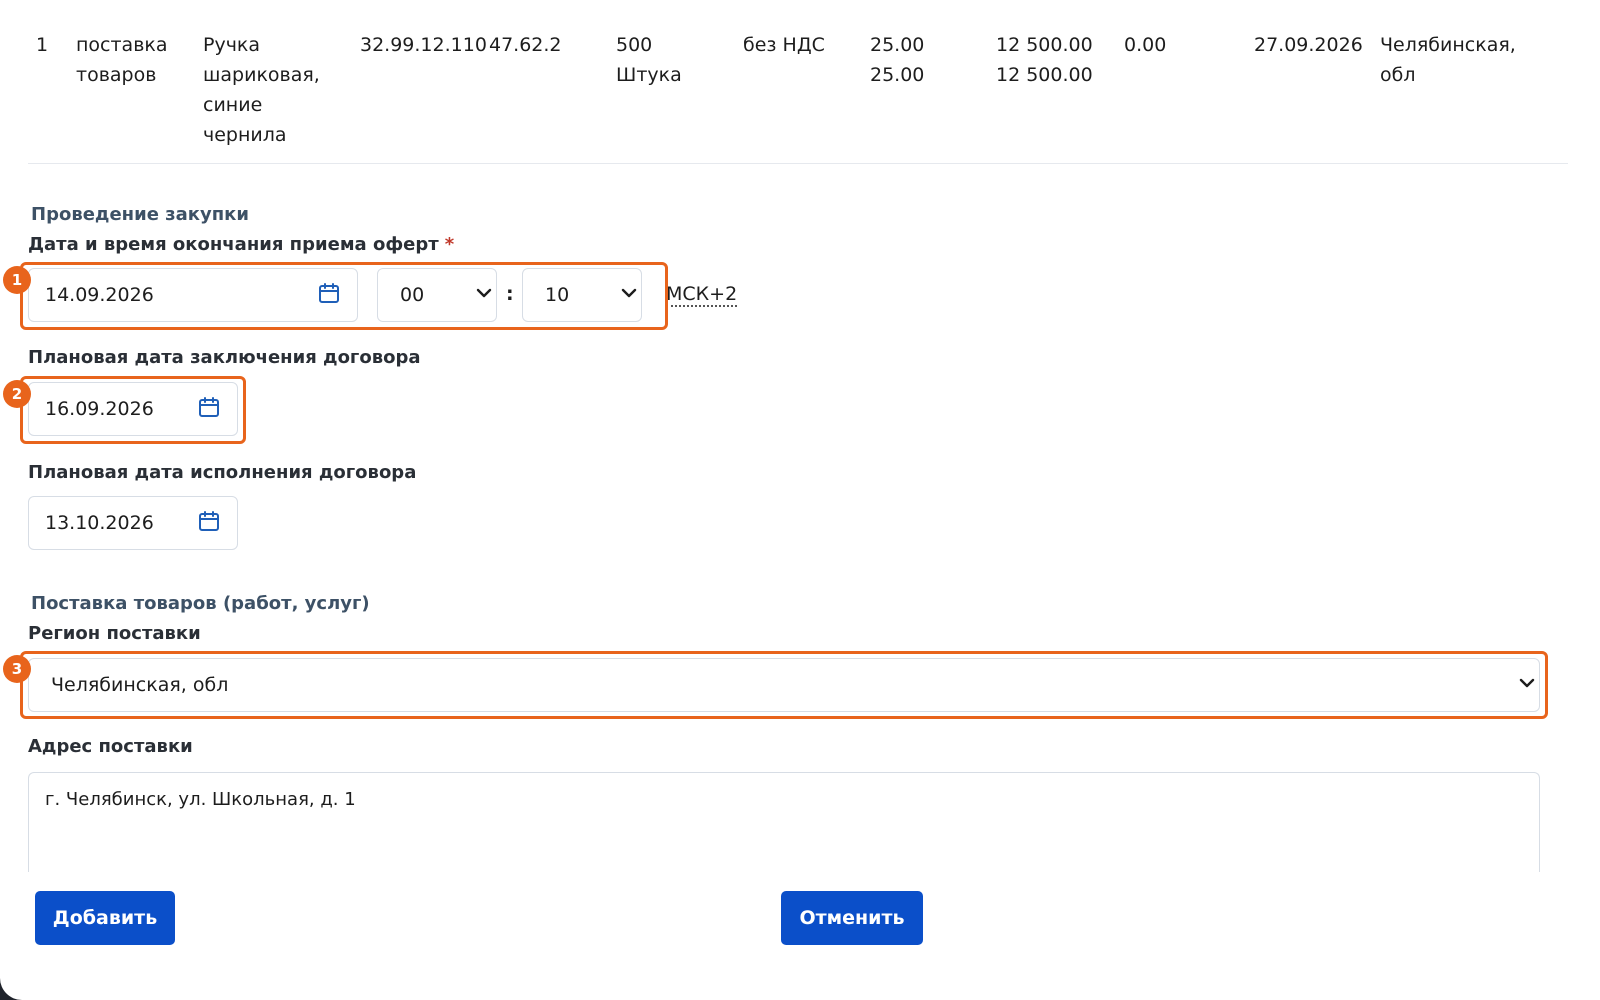 The image size is (1600, 1000). Describe the element at coordinates (261, 90) in the screenshot. I see `cell-name: Ручка шариковая, синие чернила` at that location.